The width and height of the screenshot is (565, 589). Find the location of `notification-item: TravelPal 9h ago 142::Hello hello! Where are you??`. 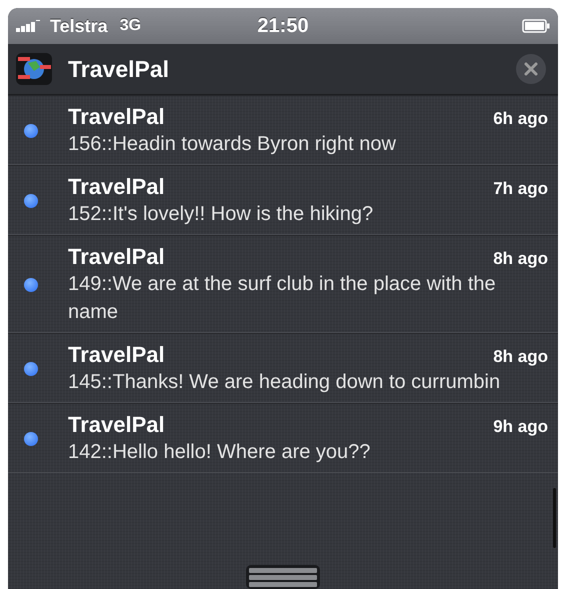

notification-item: TravelPal 9h ago 142::Hello hello! Where are you?? is located at coordinates (283, 438).